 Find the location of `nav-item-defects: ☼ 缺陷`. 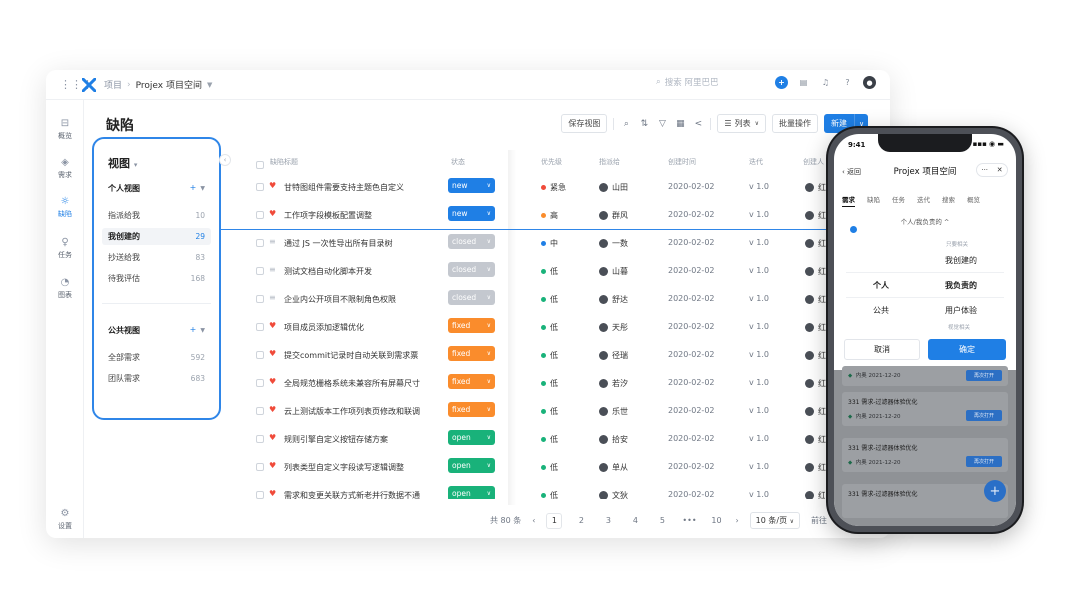

nav-item-defects: ☼ 缺陷 is located at coordinates (65, 207).